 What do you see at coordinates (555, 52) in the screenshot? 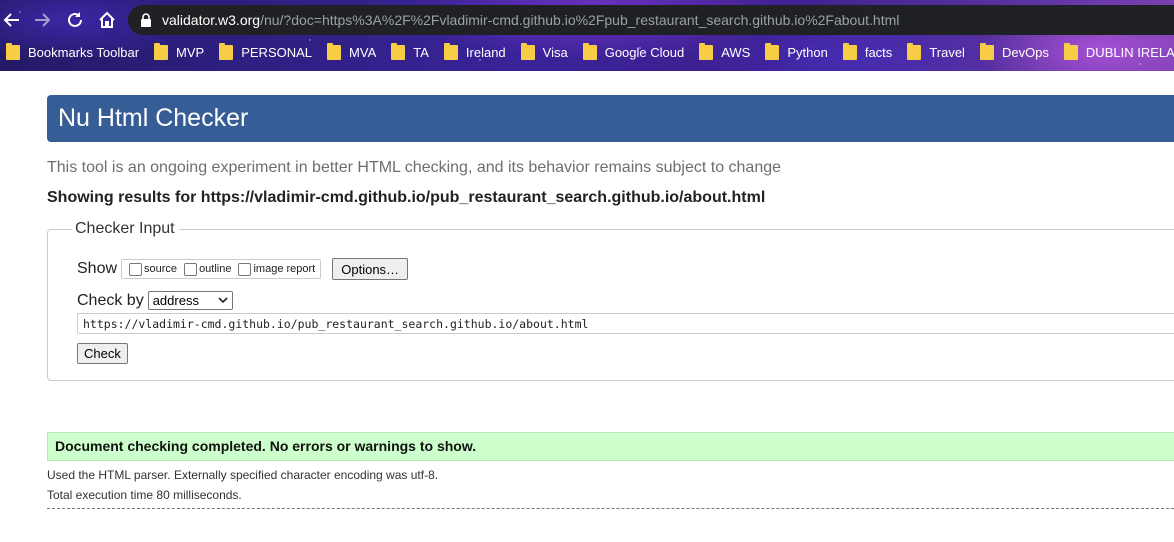
I see `bookmark-label: Visa` at bounding box center [555, 52].